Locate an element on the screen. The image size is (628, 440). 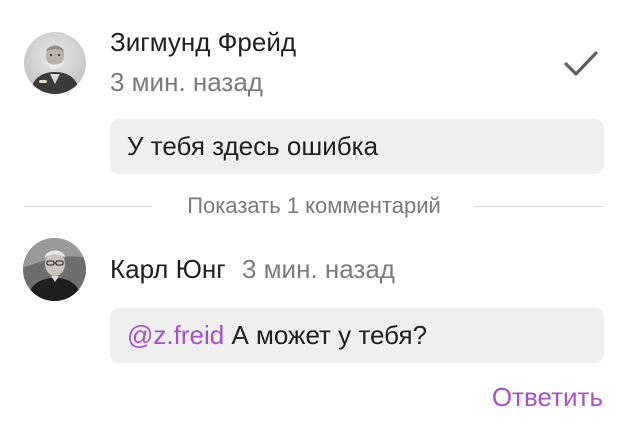
thread-divider-right is located at coordinates (539, 206).